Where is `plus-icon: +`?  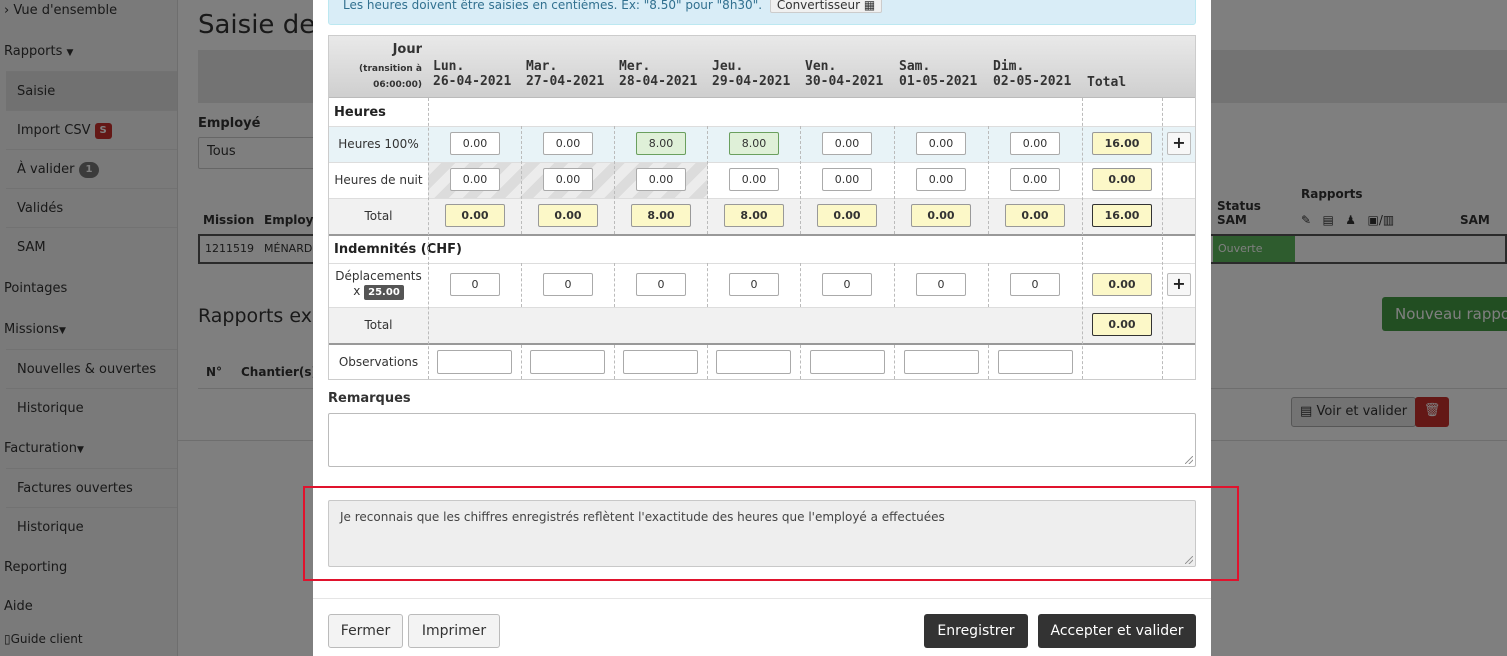
plus-icon: + is located at coordinates (1179, 142).